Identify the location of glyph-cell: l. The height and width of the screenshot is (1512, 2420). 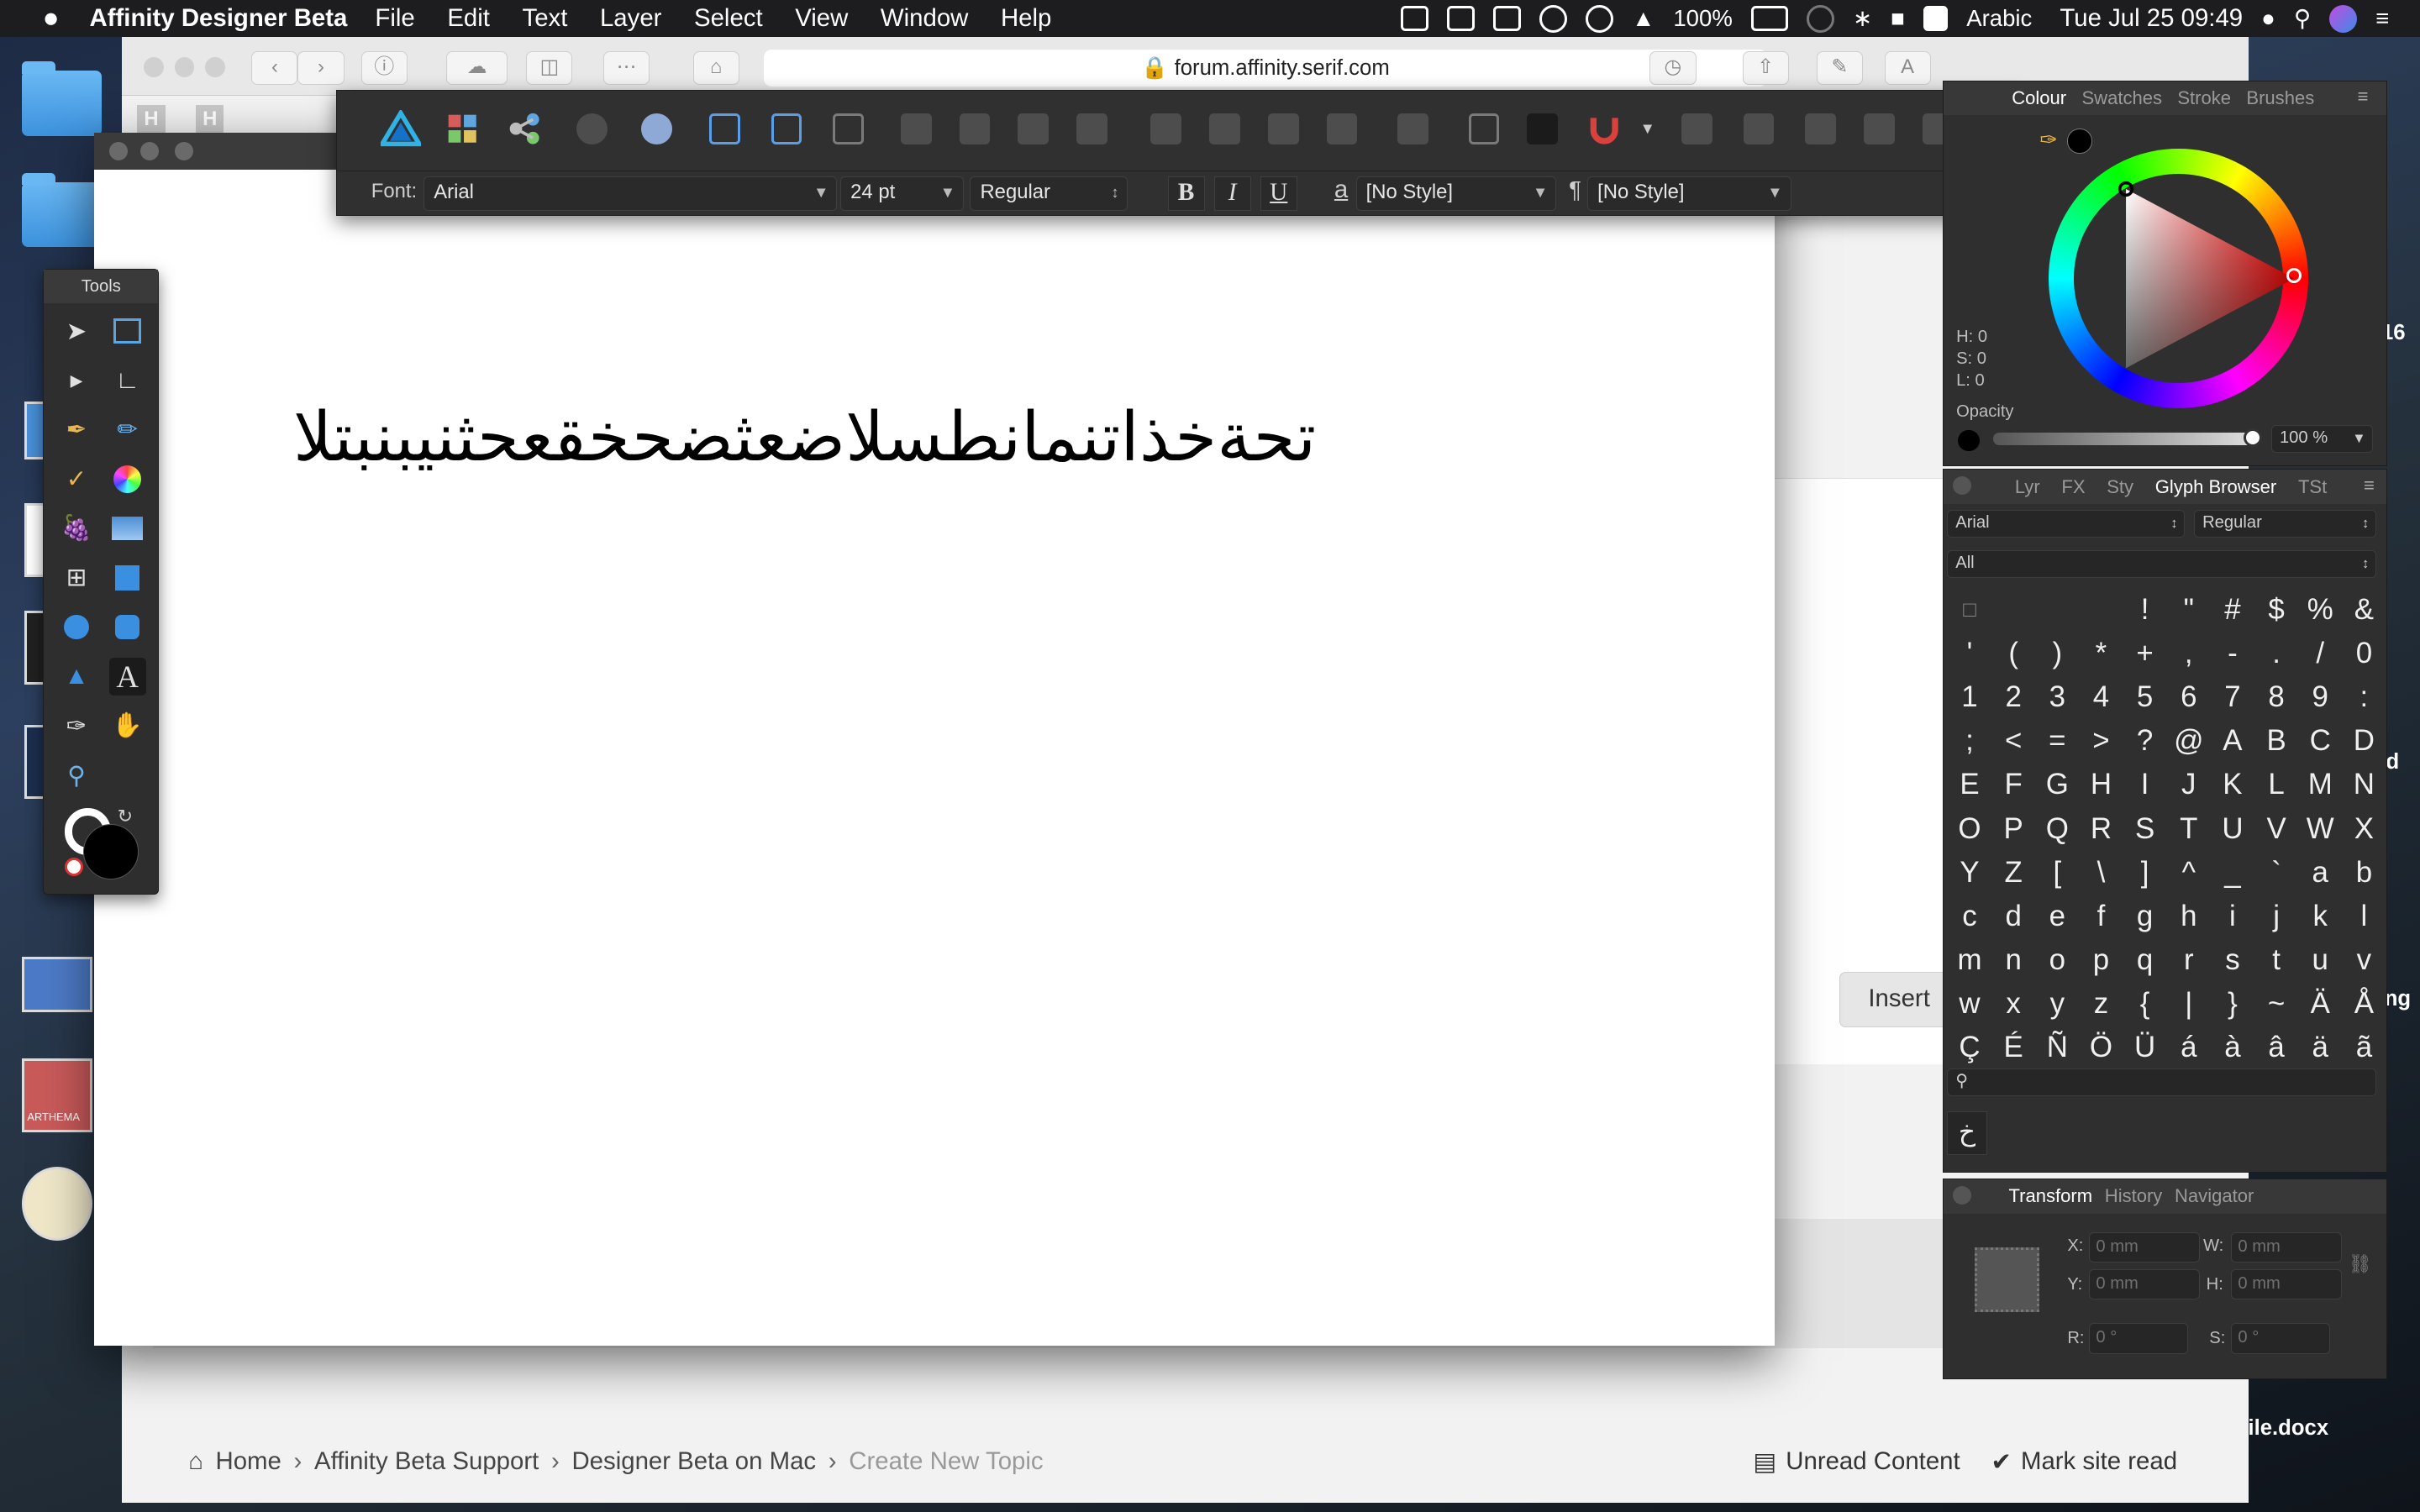
(2364, 916).